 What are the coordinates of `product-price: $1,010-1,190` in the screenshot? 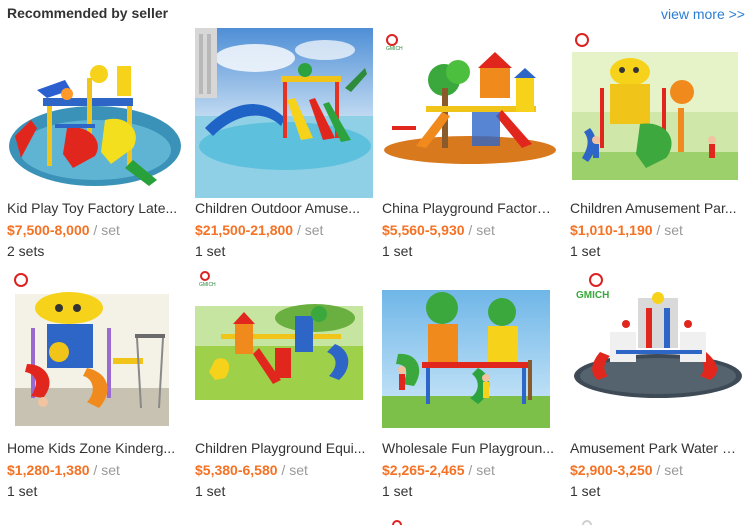 It's located at (611, 230).